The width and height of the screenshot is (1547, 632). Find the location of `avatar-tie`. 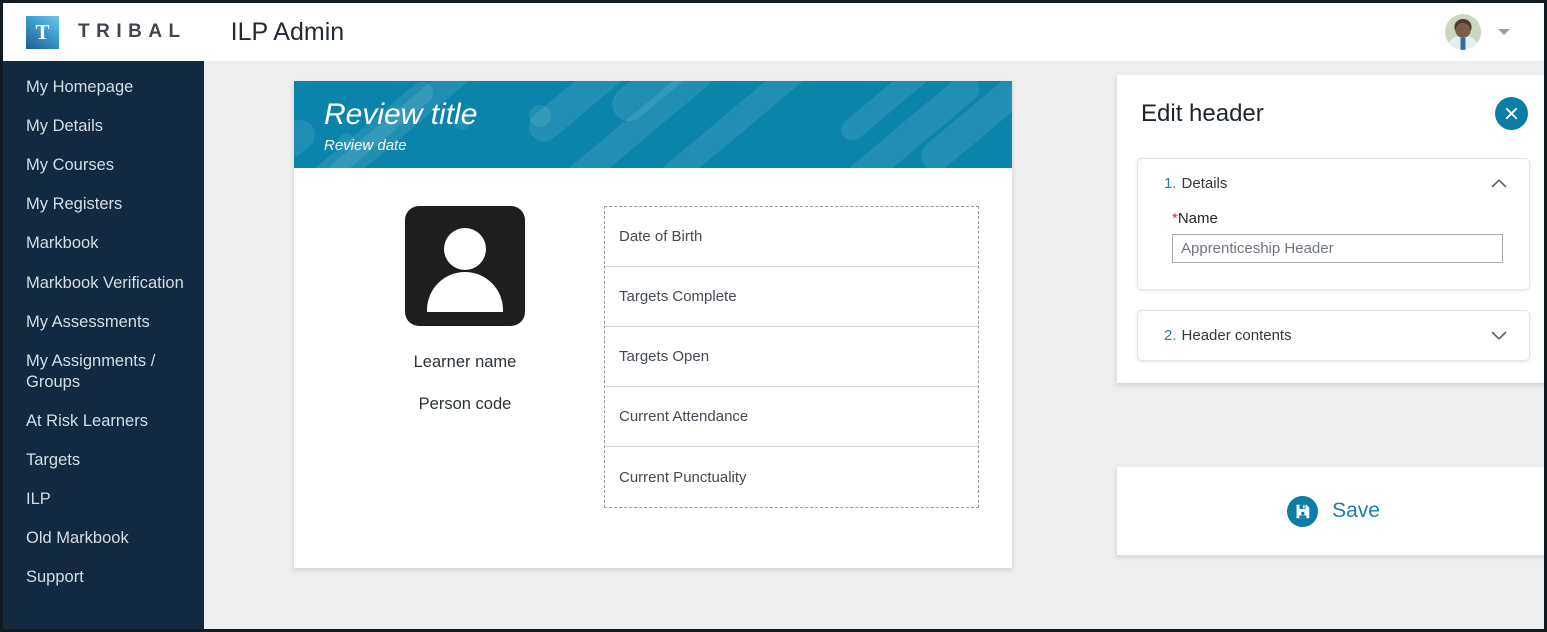

avatar-tie is located at coordinates (1463, 44).